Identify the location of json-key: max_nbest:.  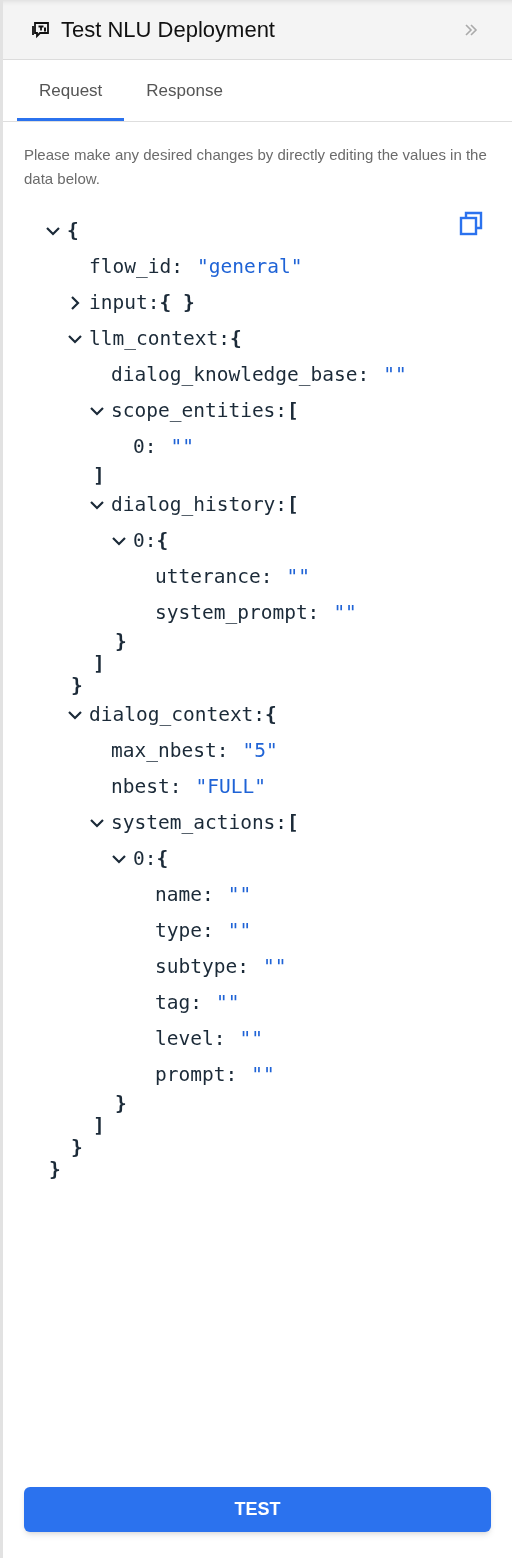
(170, 751).